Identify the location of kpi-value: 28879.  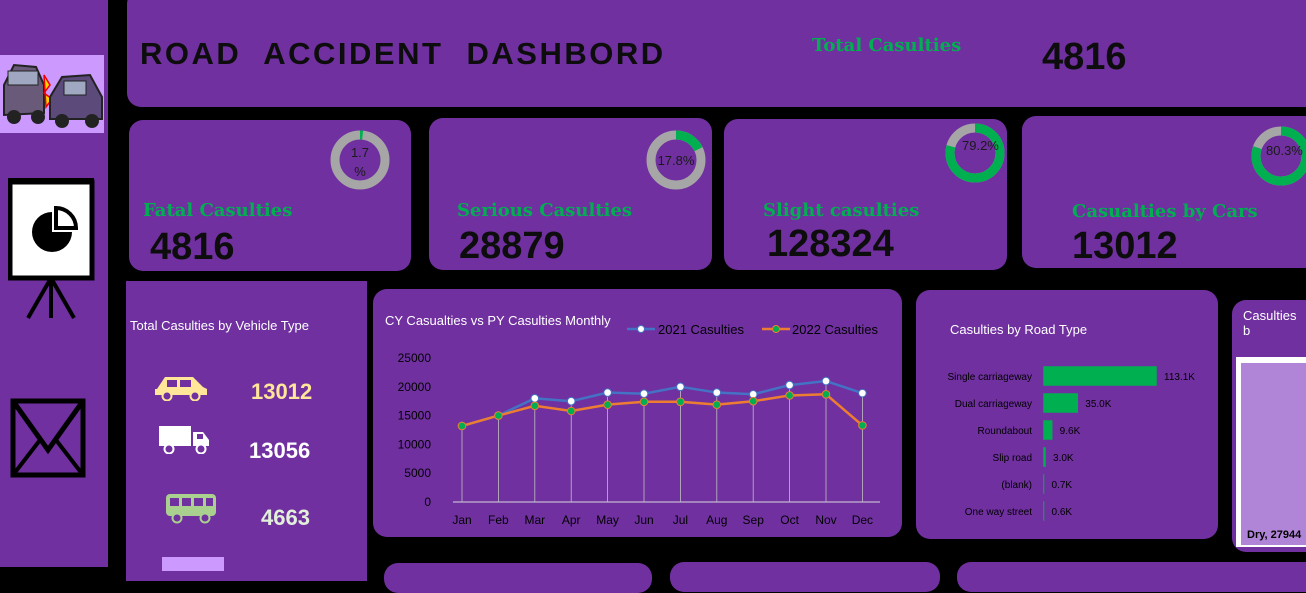
(512, 246).